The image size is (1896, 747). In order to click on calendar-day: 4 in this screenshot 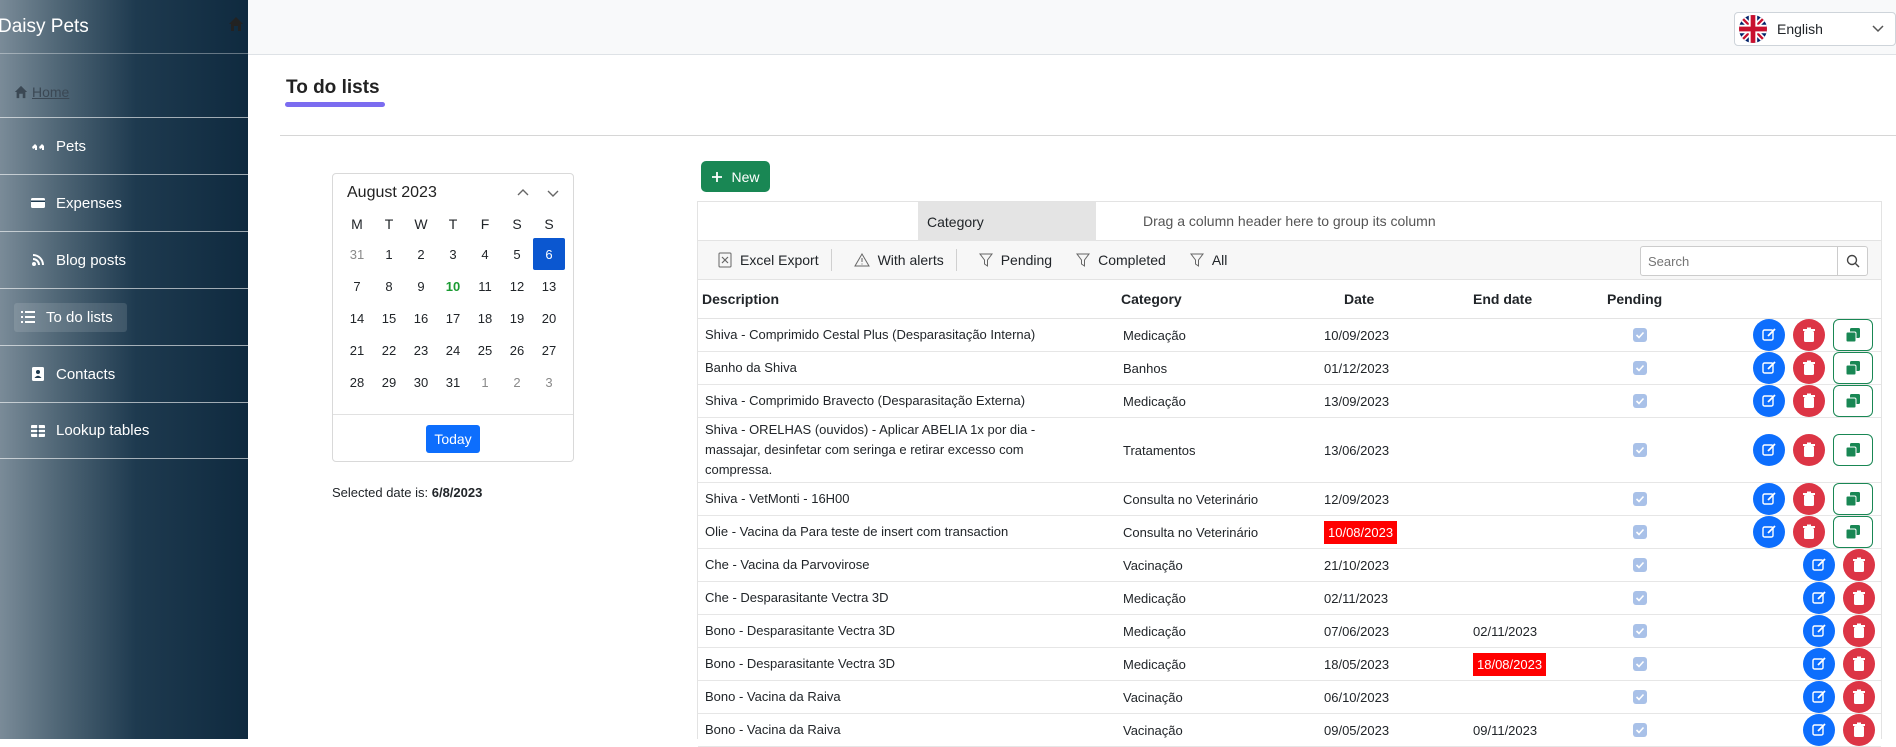, I will do `click(485, 254)`.